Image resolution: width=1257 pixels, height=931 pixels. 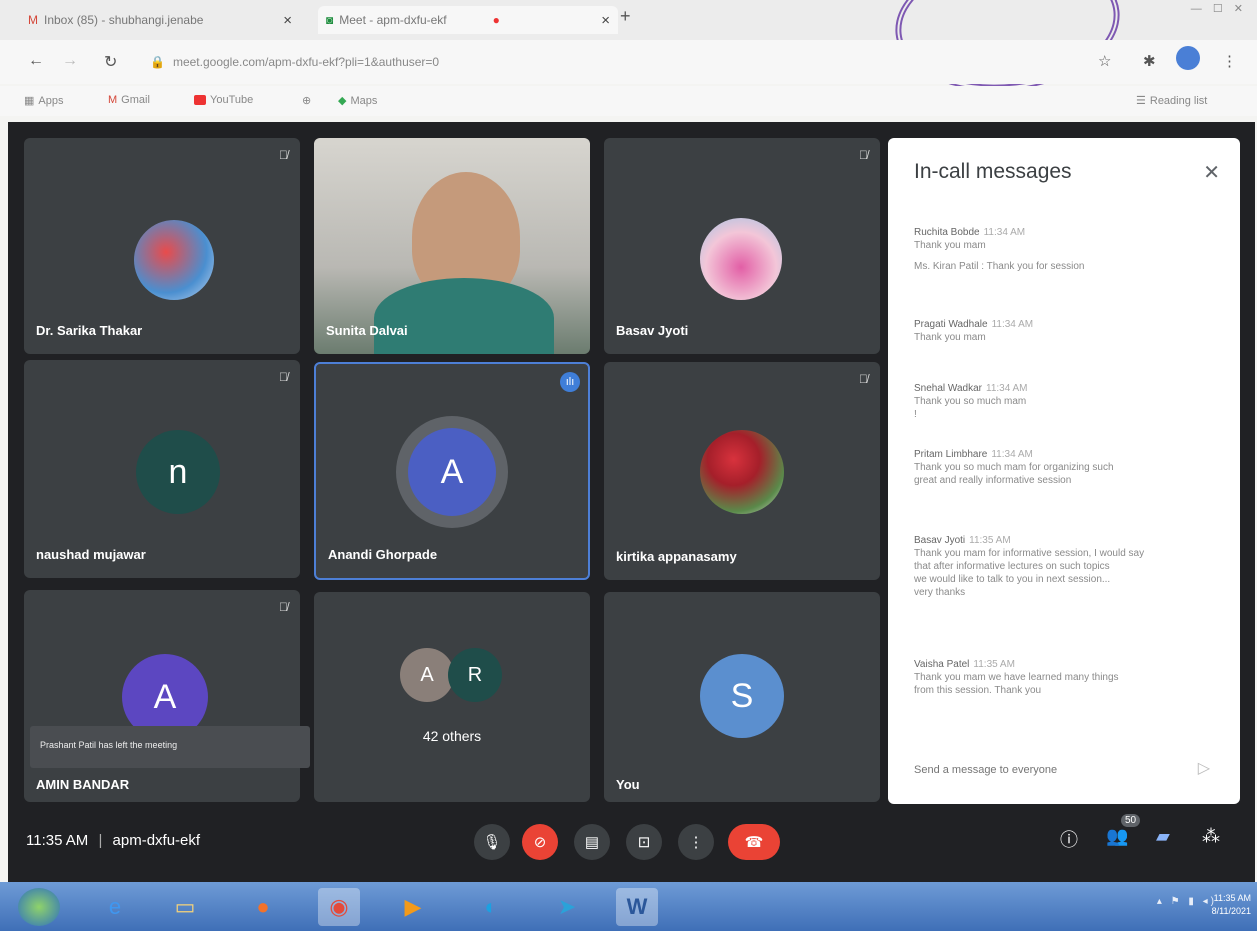 I want to click on leave-call-button: ☎, so click(x=754, y=842).